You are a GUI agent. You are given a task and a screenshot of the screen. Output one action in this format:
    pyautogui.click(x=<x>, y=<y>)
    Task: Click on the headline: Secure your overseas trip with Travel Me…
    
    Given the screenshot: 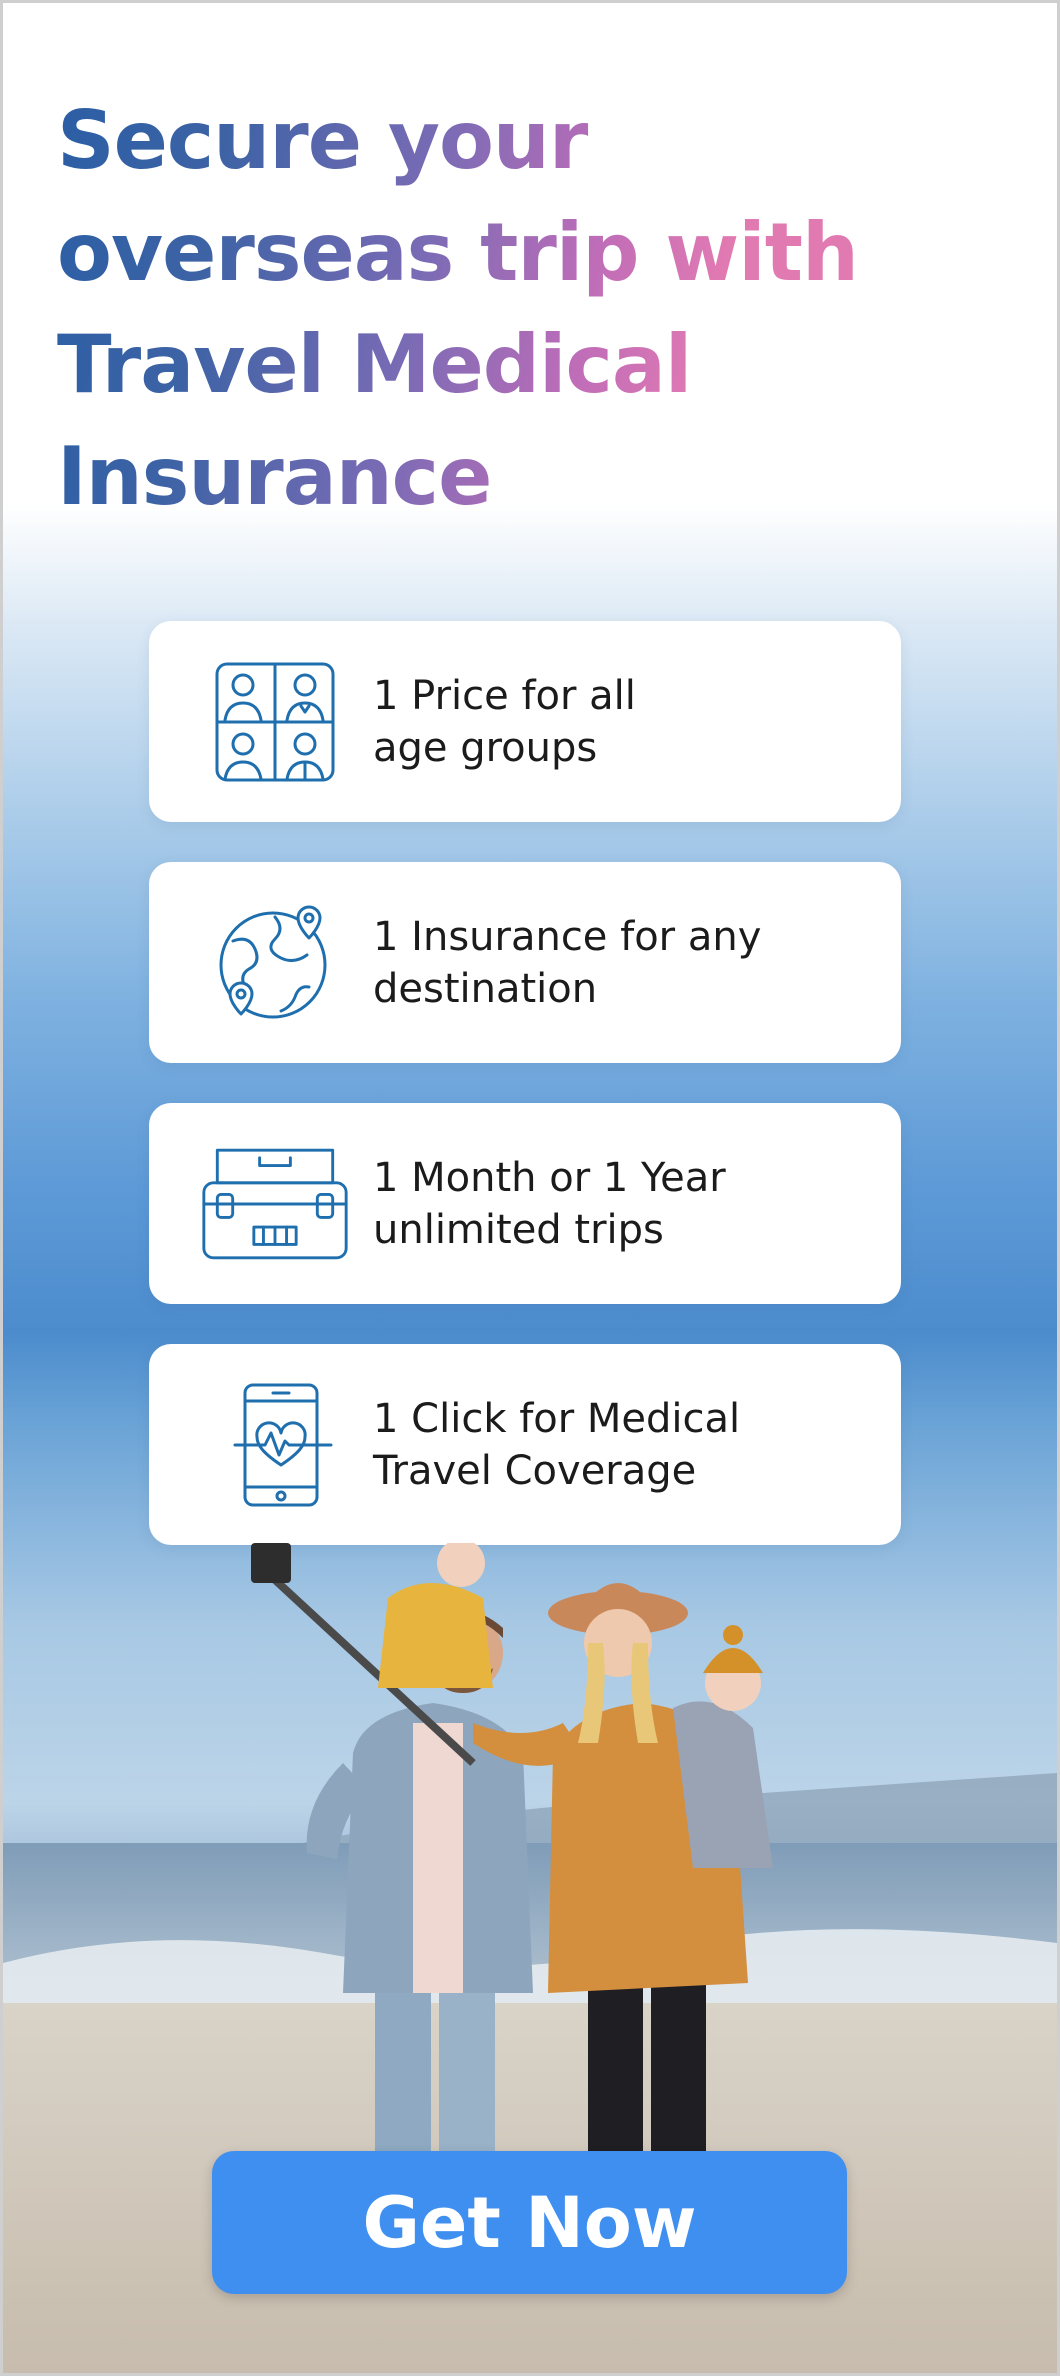 What is the action you would take?
    pyautogui.click(x=457, y=309)
    